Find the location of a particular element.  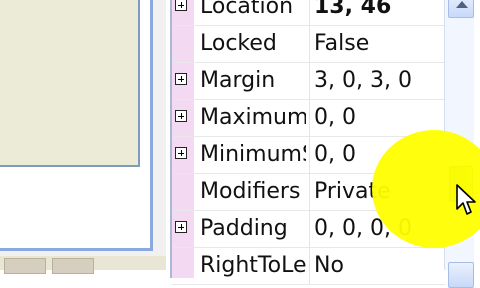

arrow-down-icon is located at coordinates (461, 275).